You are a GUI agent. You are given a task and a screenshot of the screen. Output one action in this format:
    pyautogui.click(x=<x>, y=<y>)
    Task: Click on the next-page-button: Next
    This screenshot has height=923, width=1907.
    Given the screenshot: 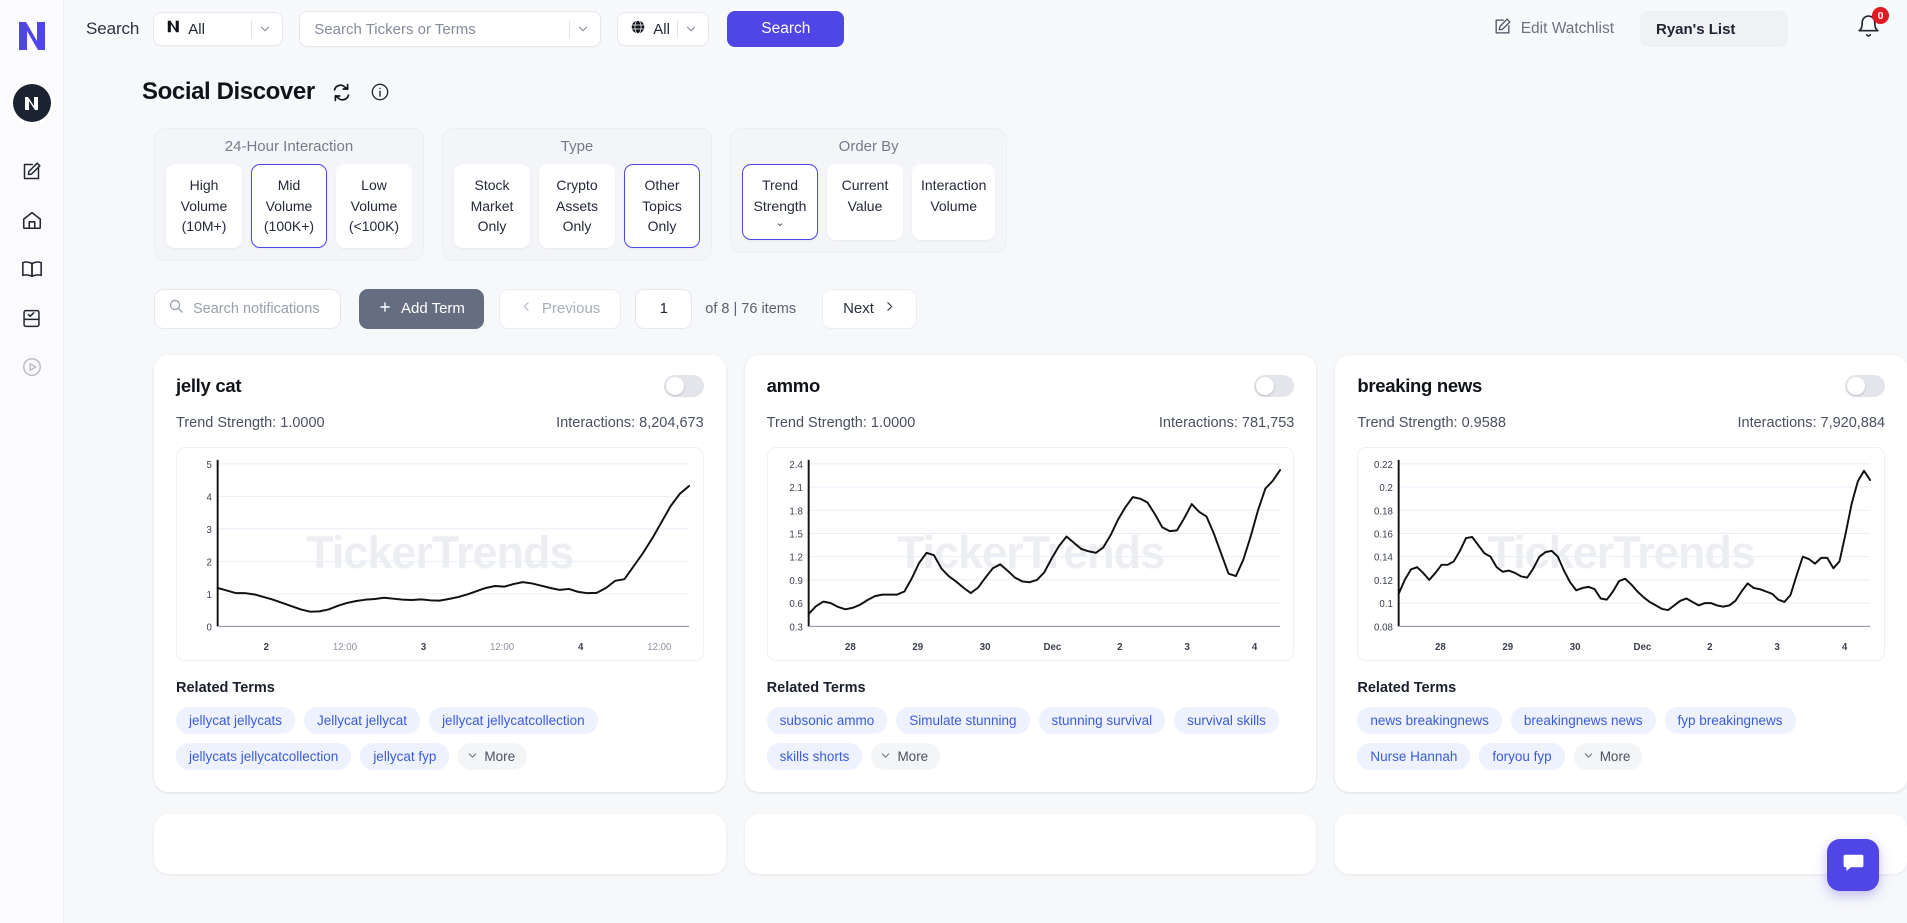 What is the action you would take?
    pyautogui.click(x=869, y=308)
    